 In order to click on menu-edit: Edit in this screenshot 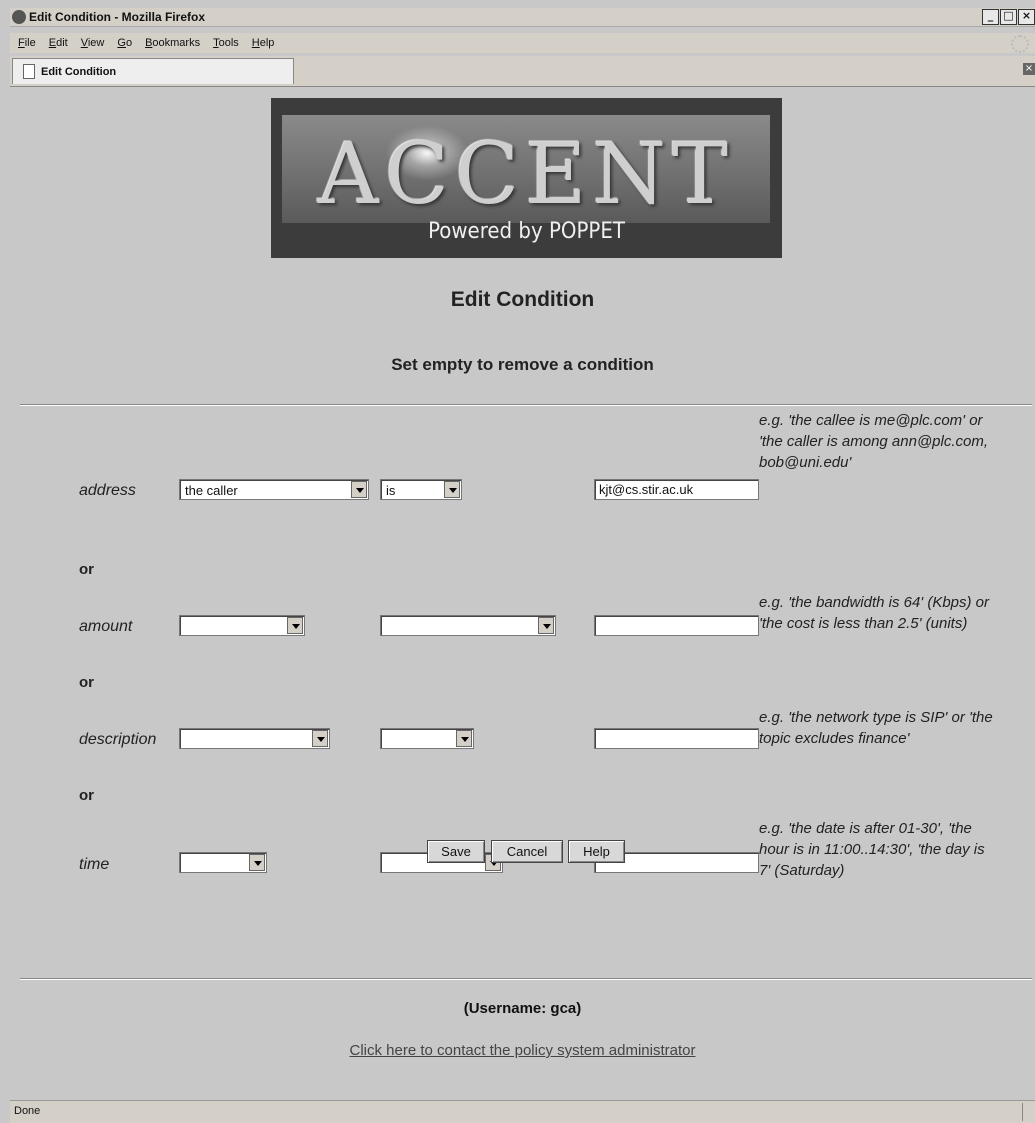, I will do `click(58, 43)`.